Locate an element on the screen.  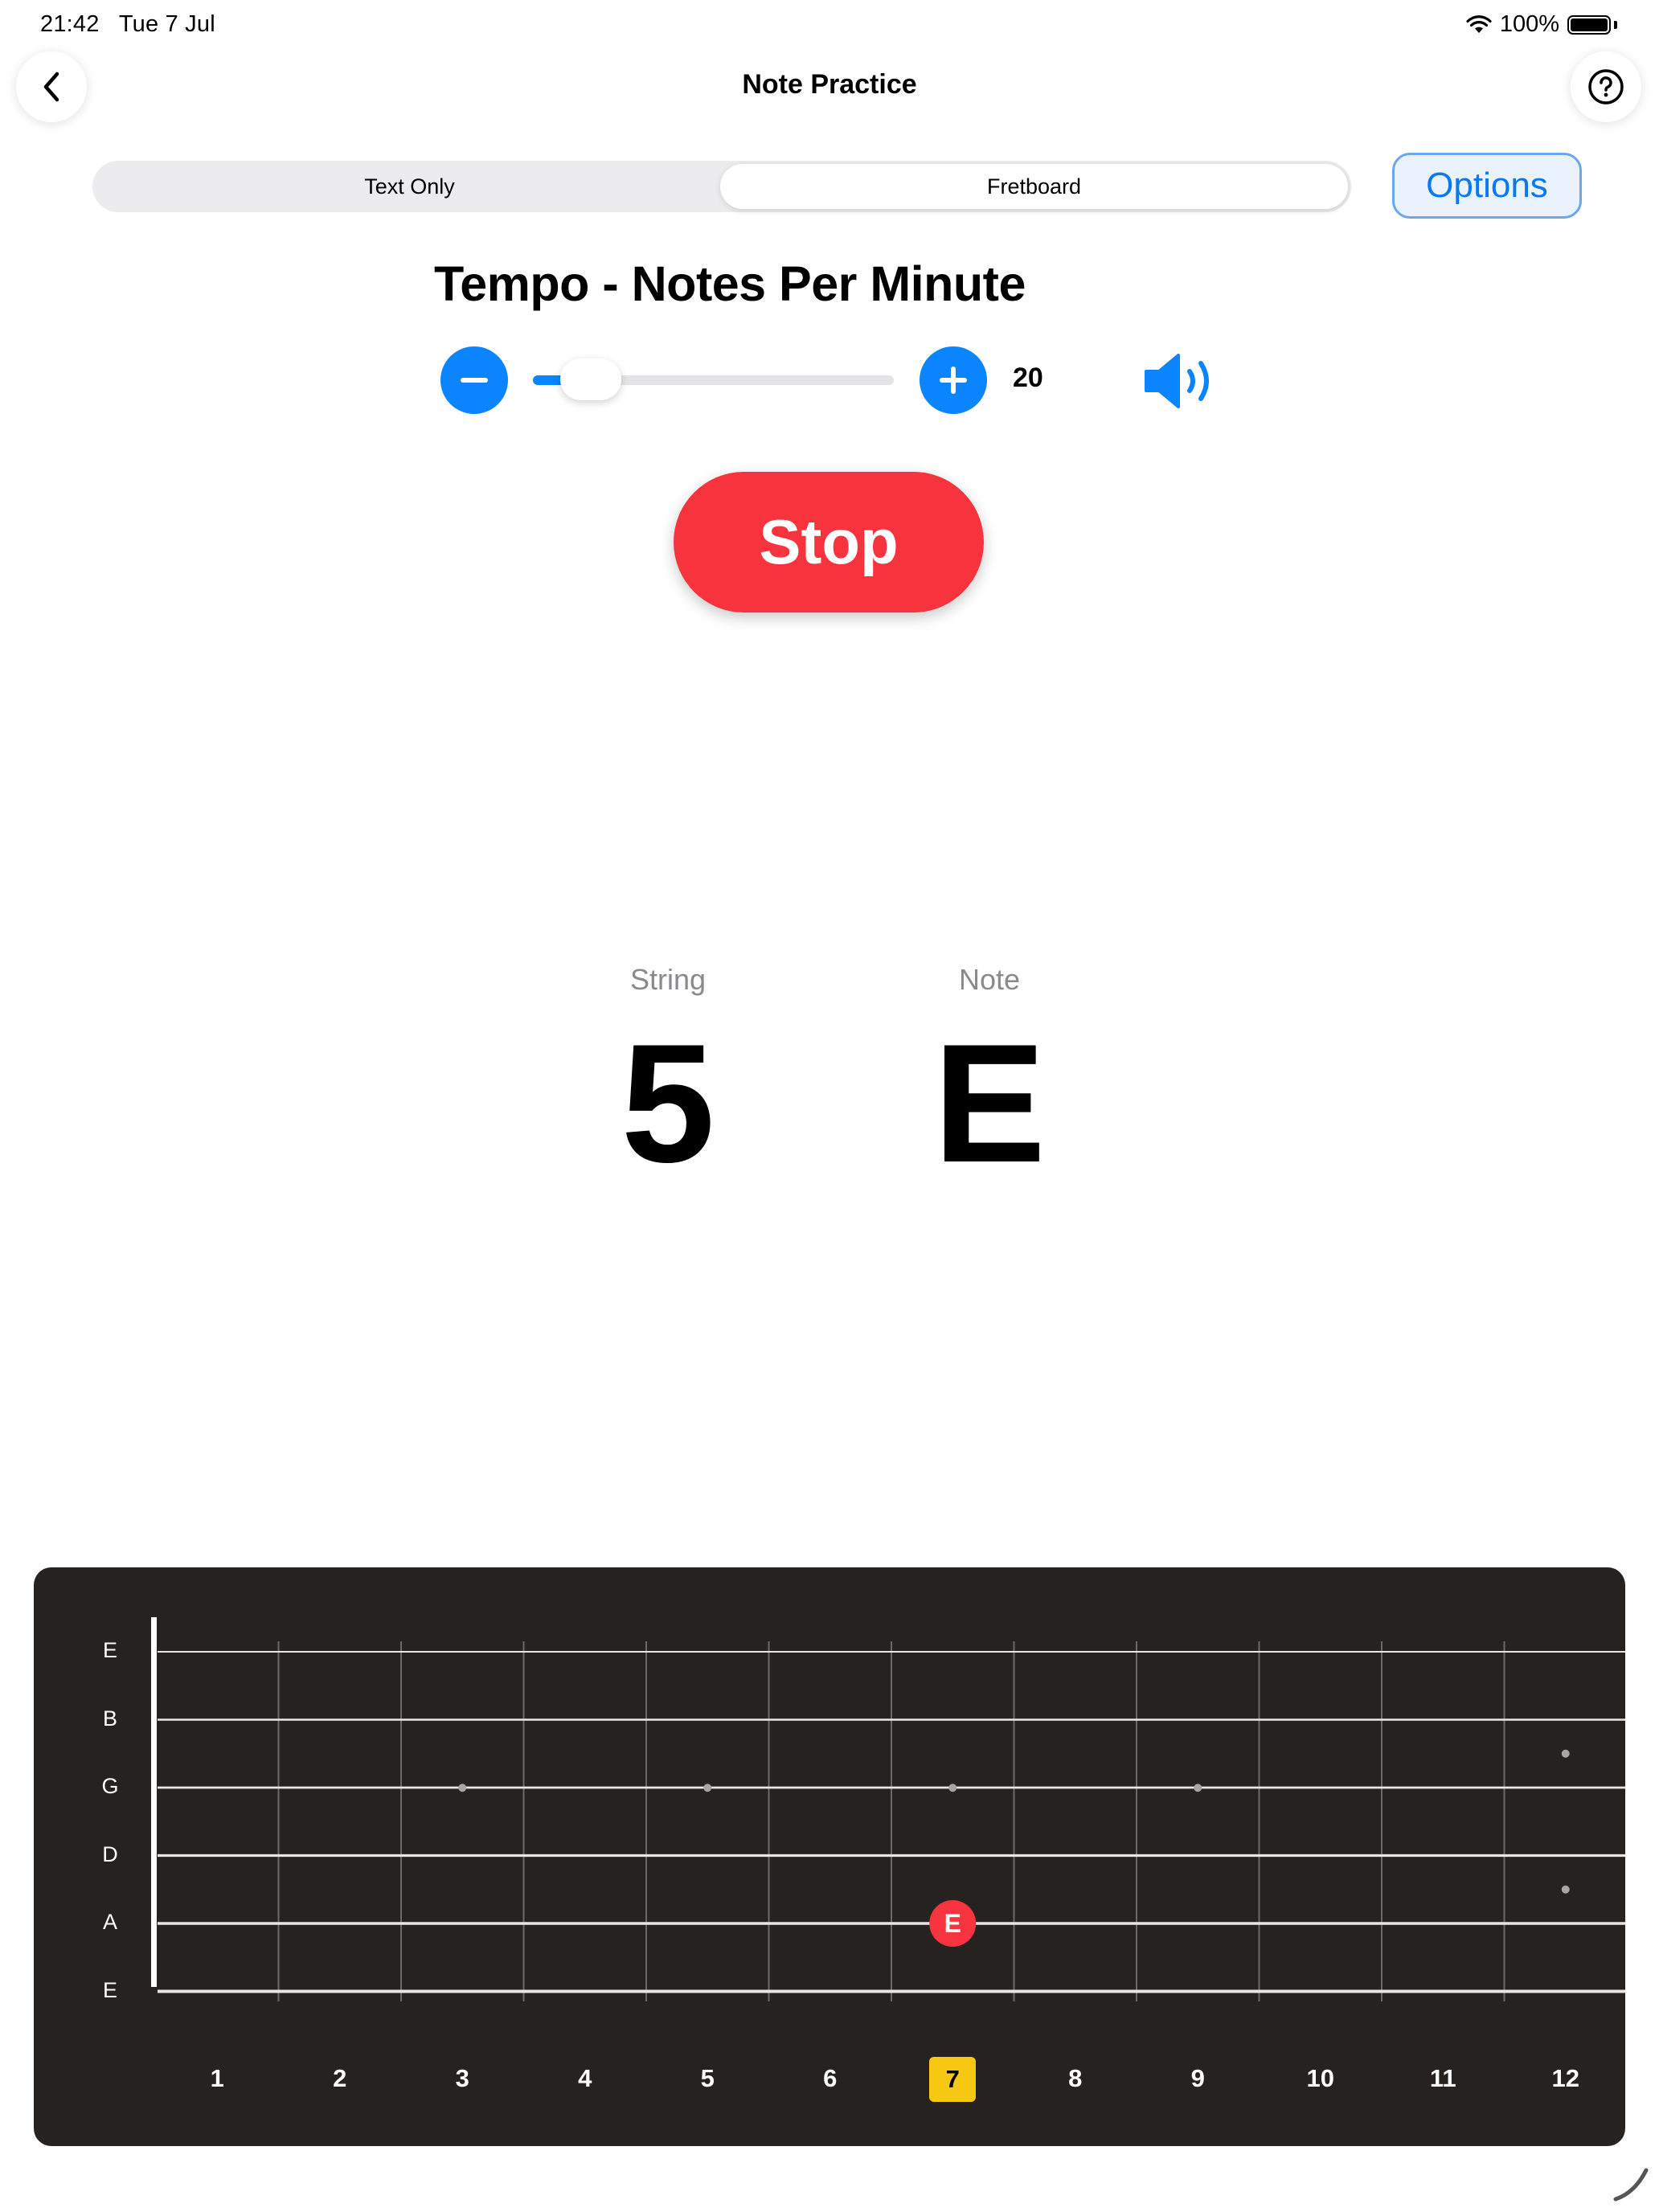
note-label: Note is located at coordinates (990, 979).